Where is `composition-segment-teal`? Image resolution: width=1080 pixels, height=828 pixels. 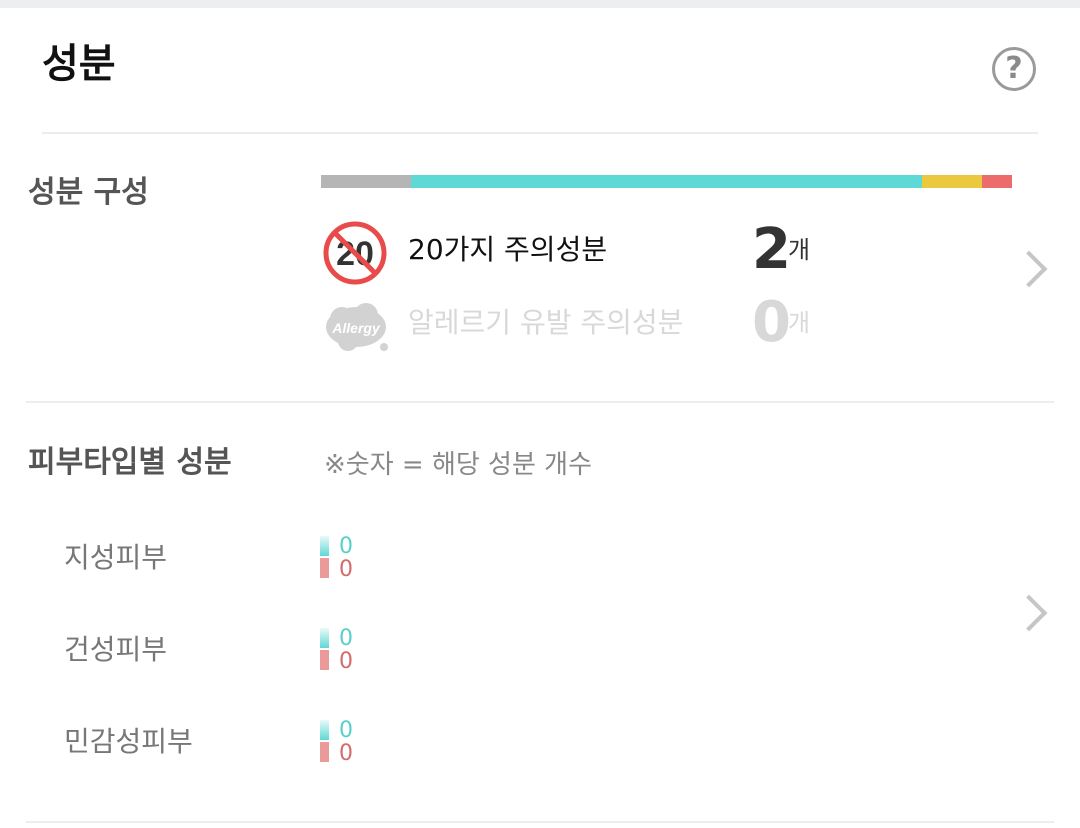
composition-segment-teal is located at coordinates (666, 181).